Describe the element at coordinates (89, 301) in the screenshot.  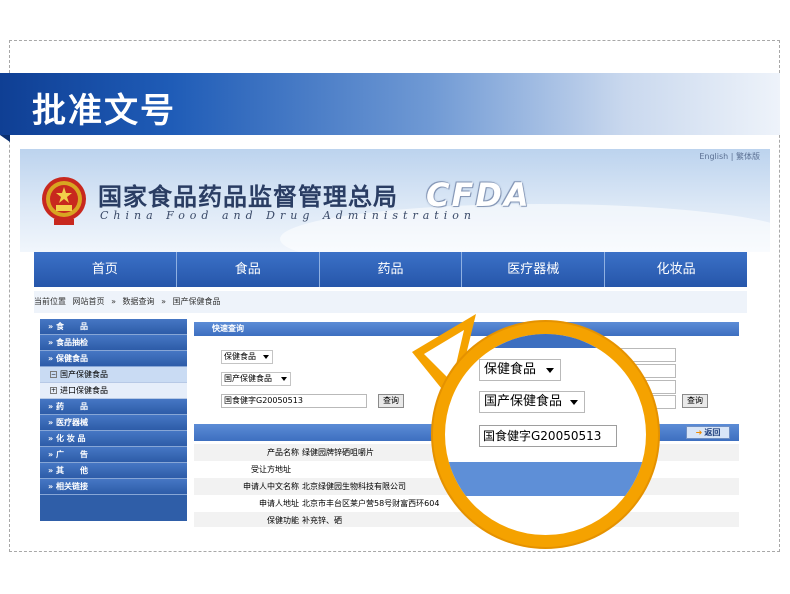
I see `breadcrumb-item-home: 网站首页` at that location.